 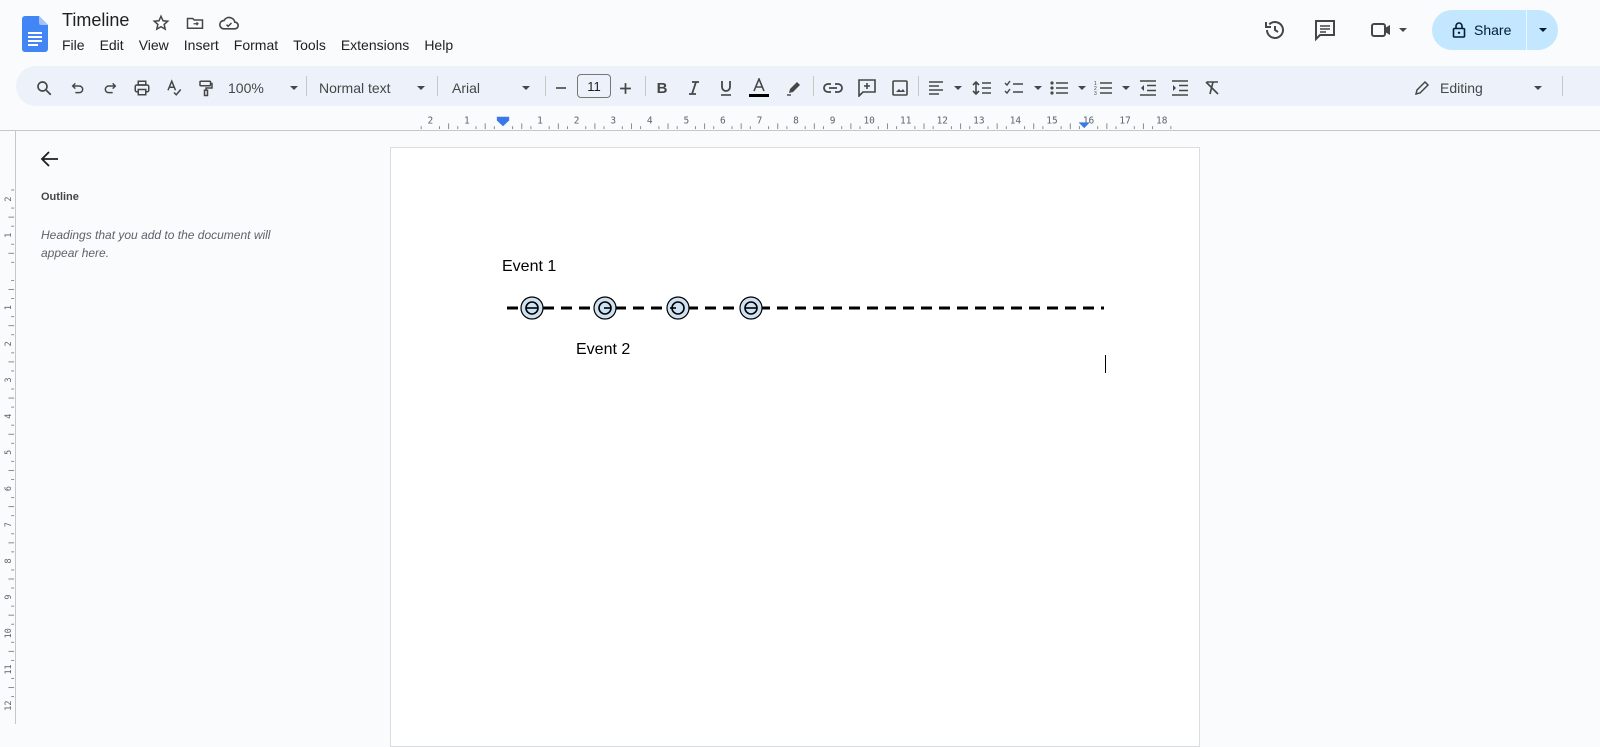 What do you see at coordinates (1105, 364) in the screenshot?
I see `text-cursor` at bounding box center [1105, 364].